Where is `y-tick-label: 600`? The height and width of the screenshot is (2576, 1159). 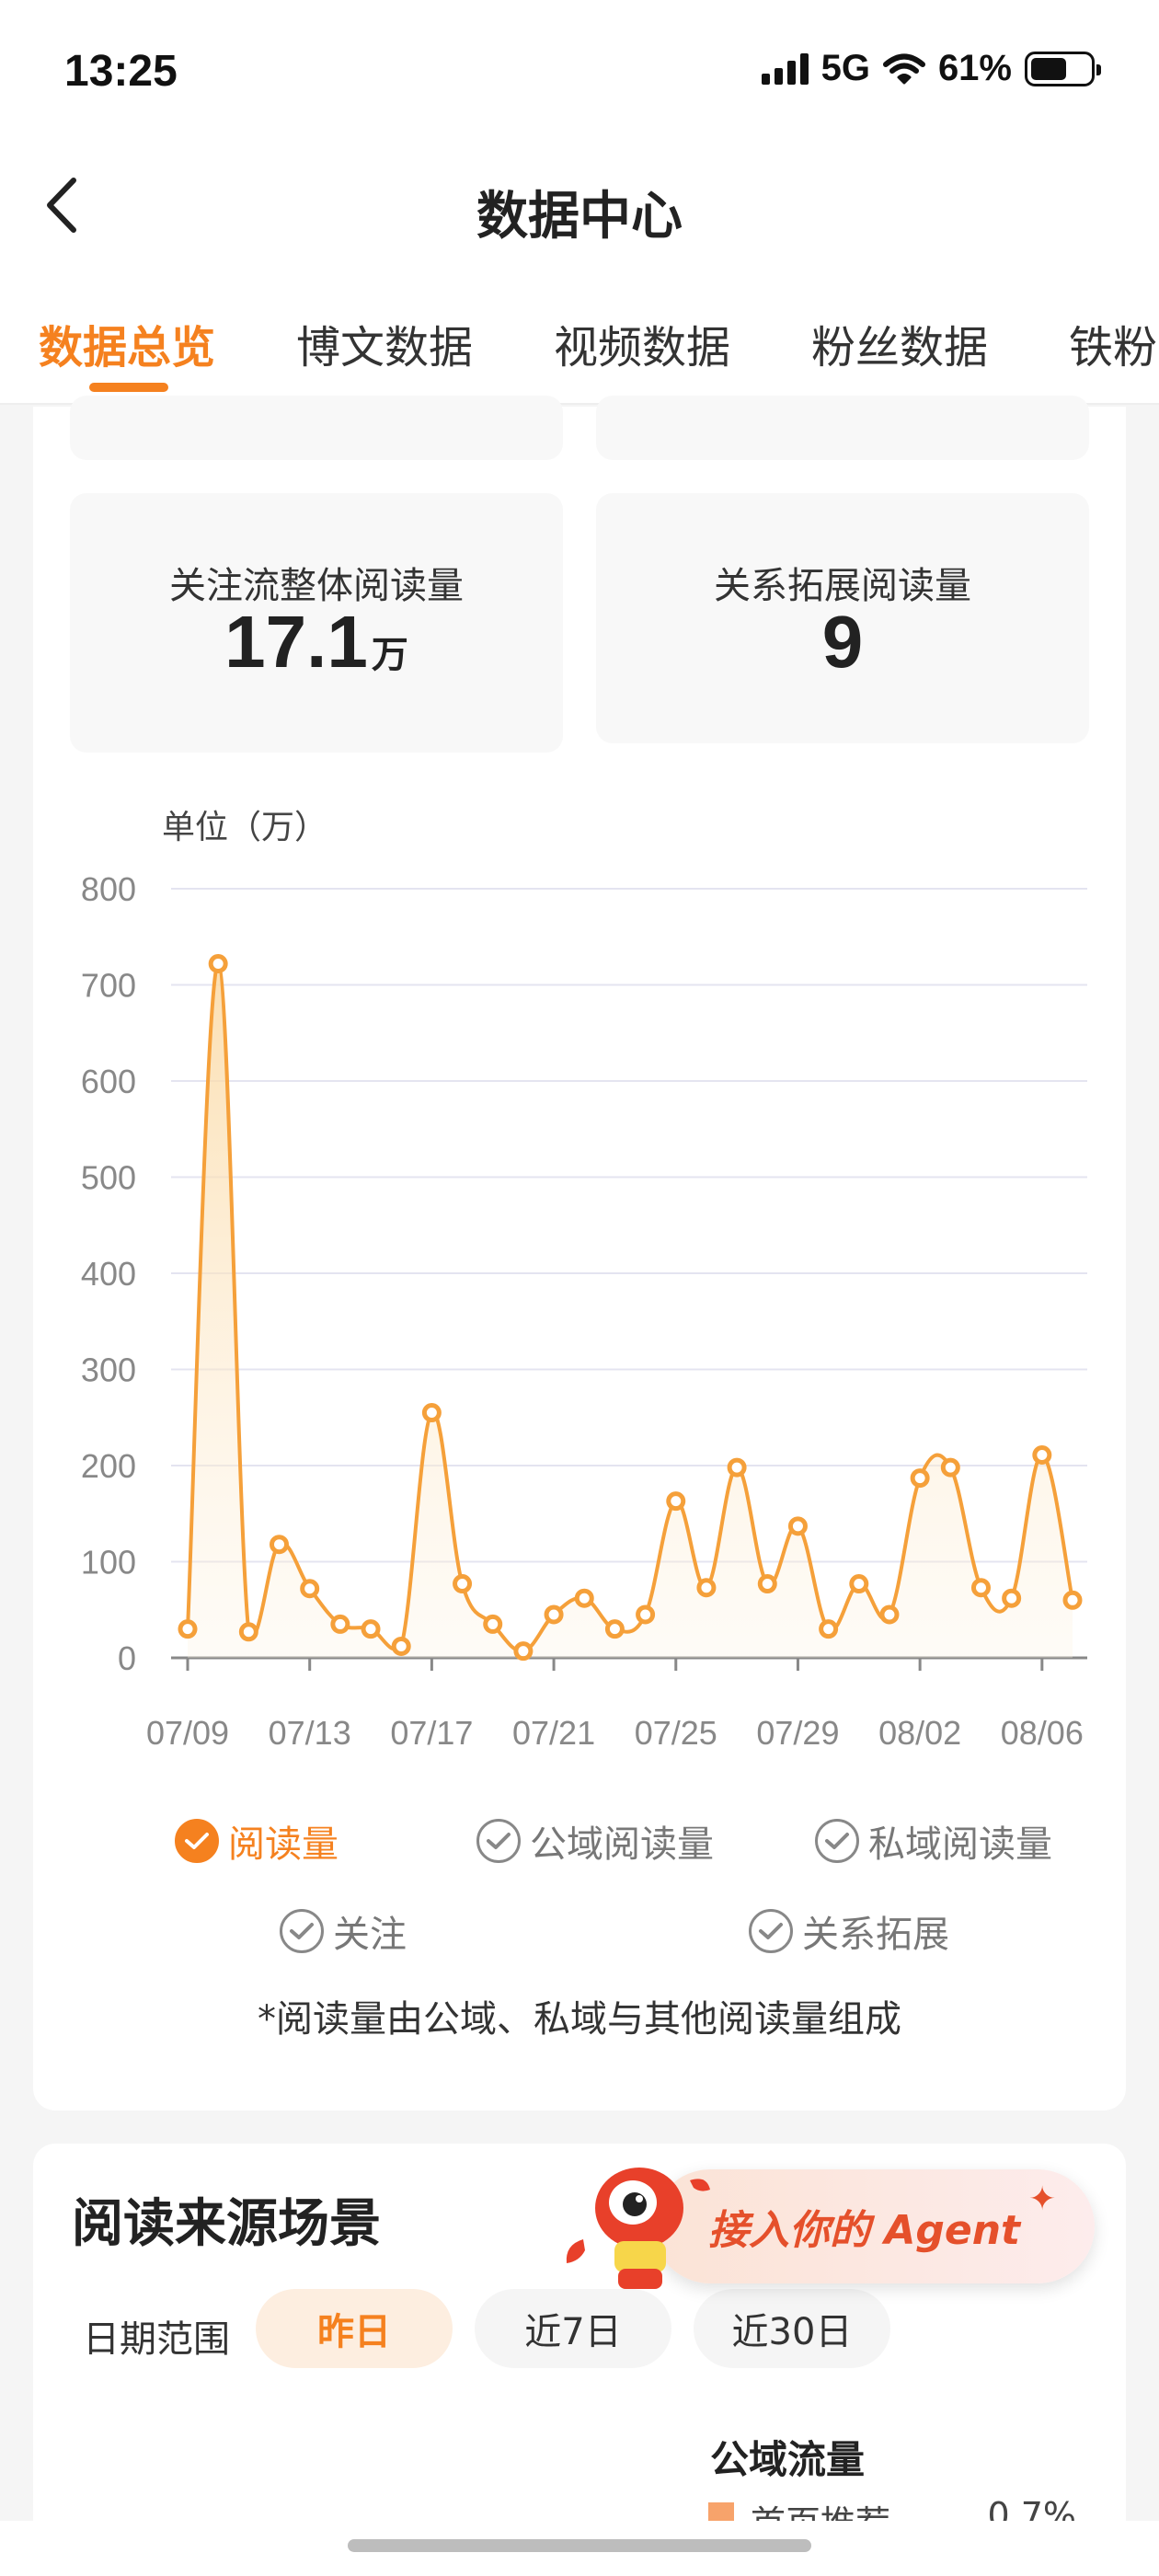
y-tick-label: 600 is located at coordinates (108, 1081).